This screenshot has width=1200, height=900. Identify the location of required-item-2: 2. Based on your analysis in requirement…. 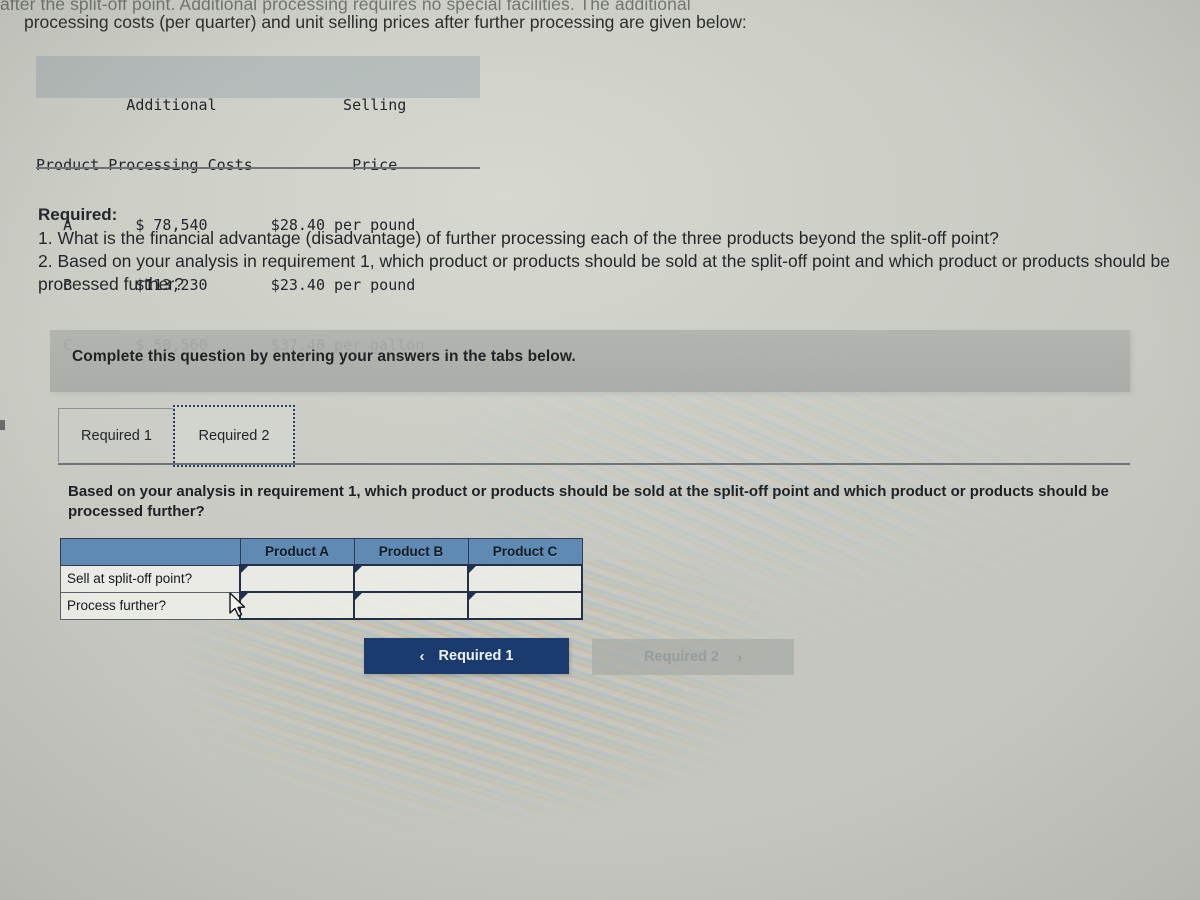
(604, 272).